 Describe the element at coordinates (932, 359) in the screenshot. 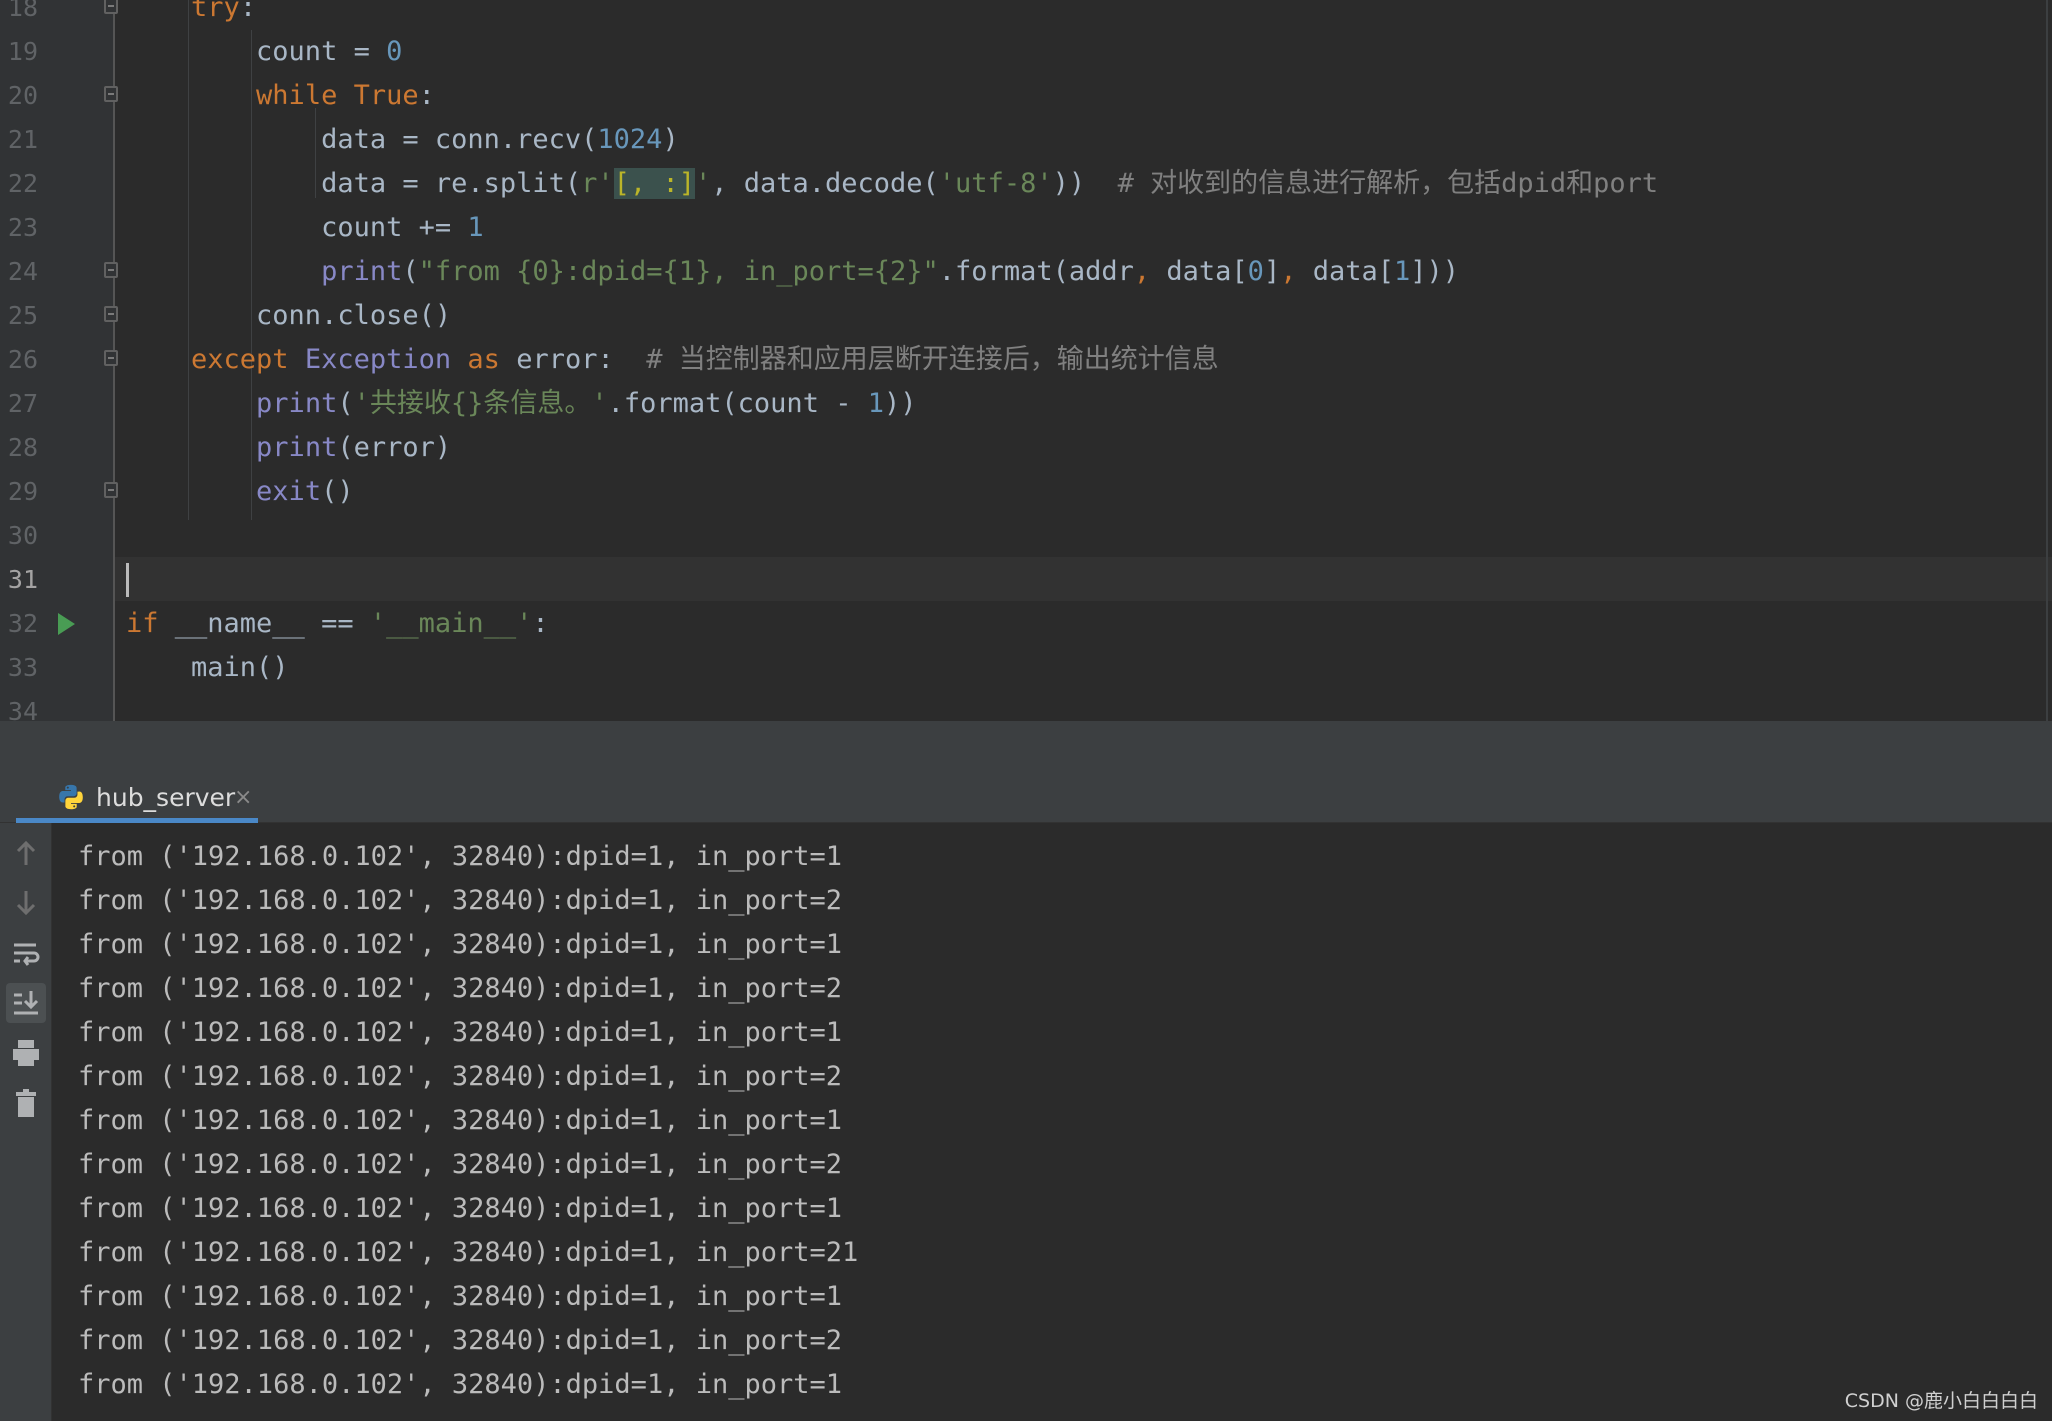

I see `code-token: # 当控制器和应用层断开连接后，输出统计信息` at that location.